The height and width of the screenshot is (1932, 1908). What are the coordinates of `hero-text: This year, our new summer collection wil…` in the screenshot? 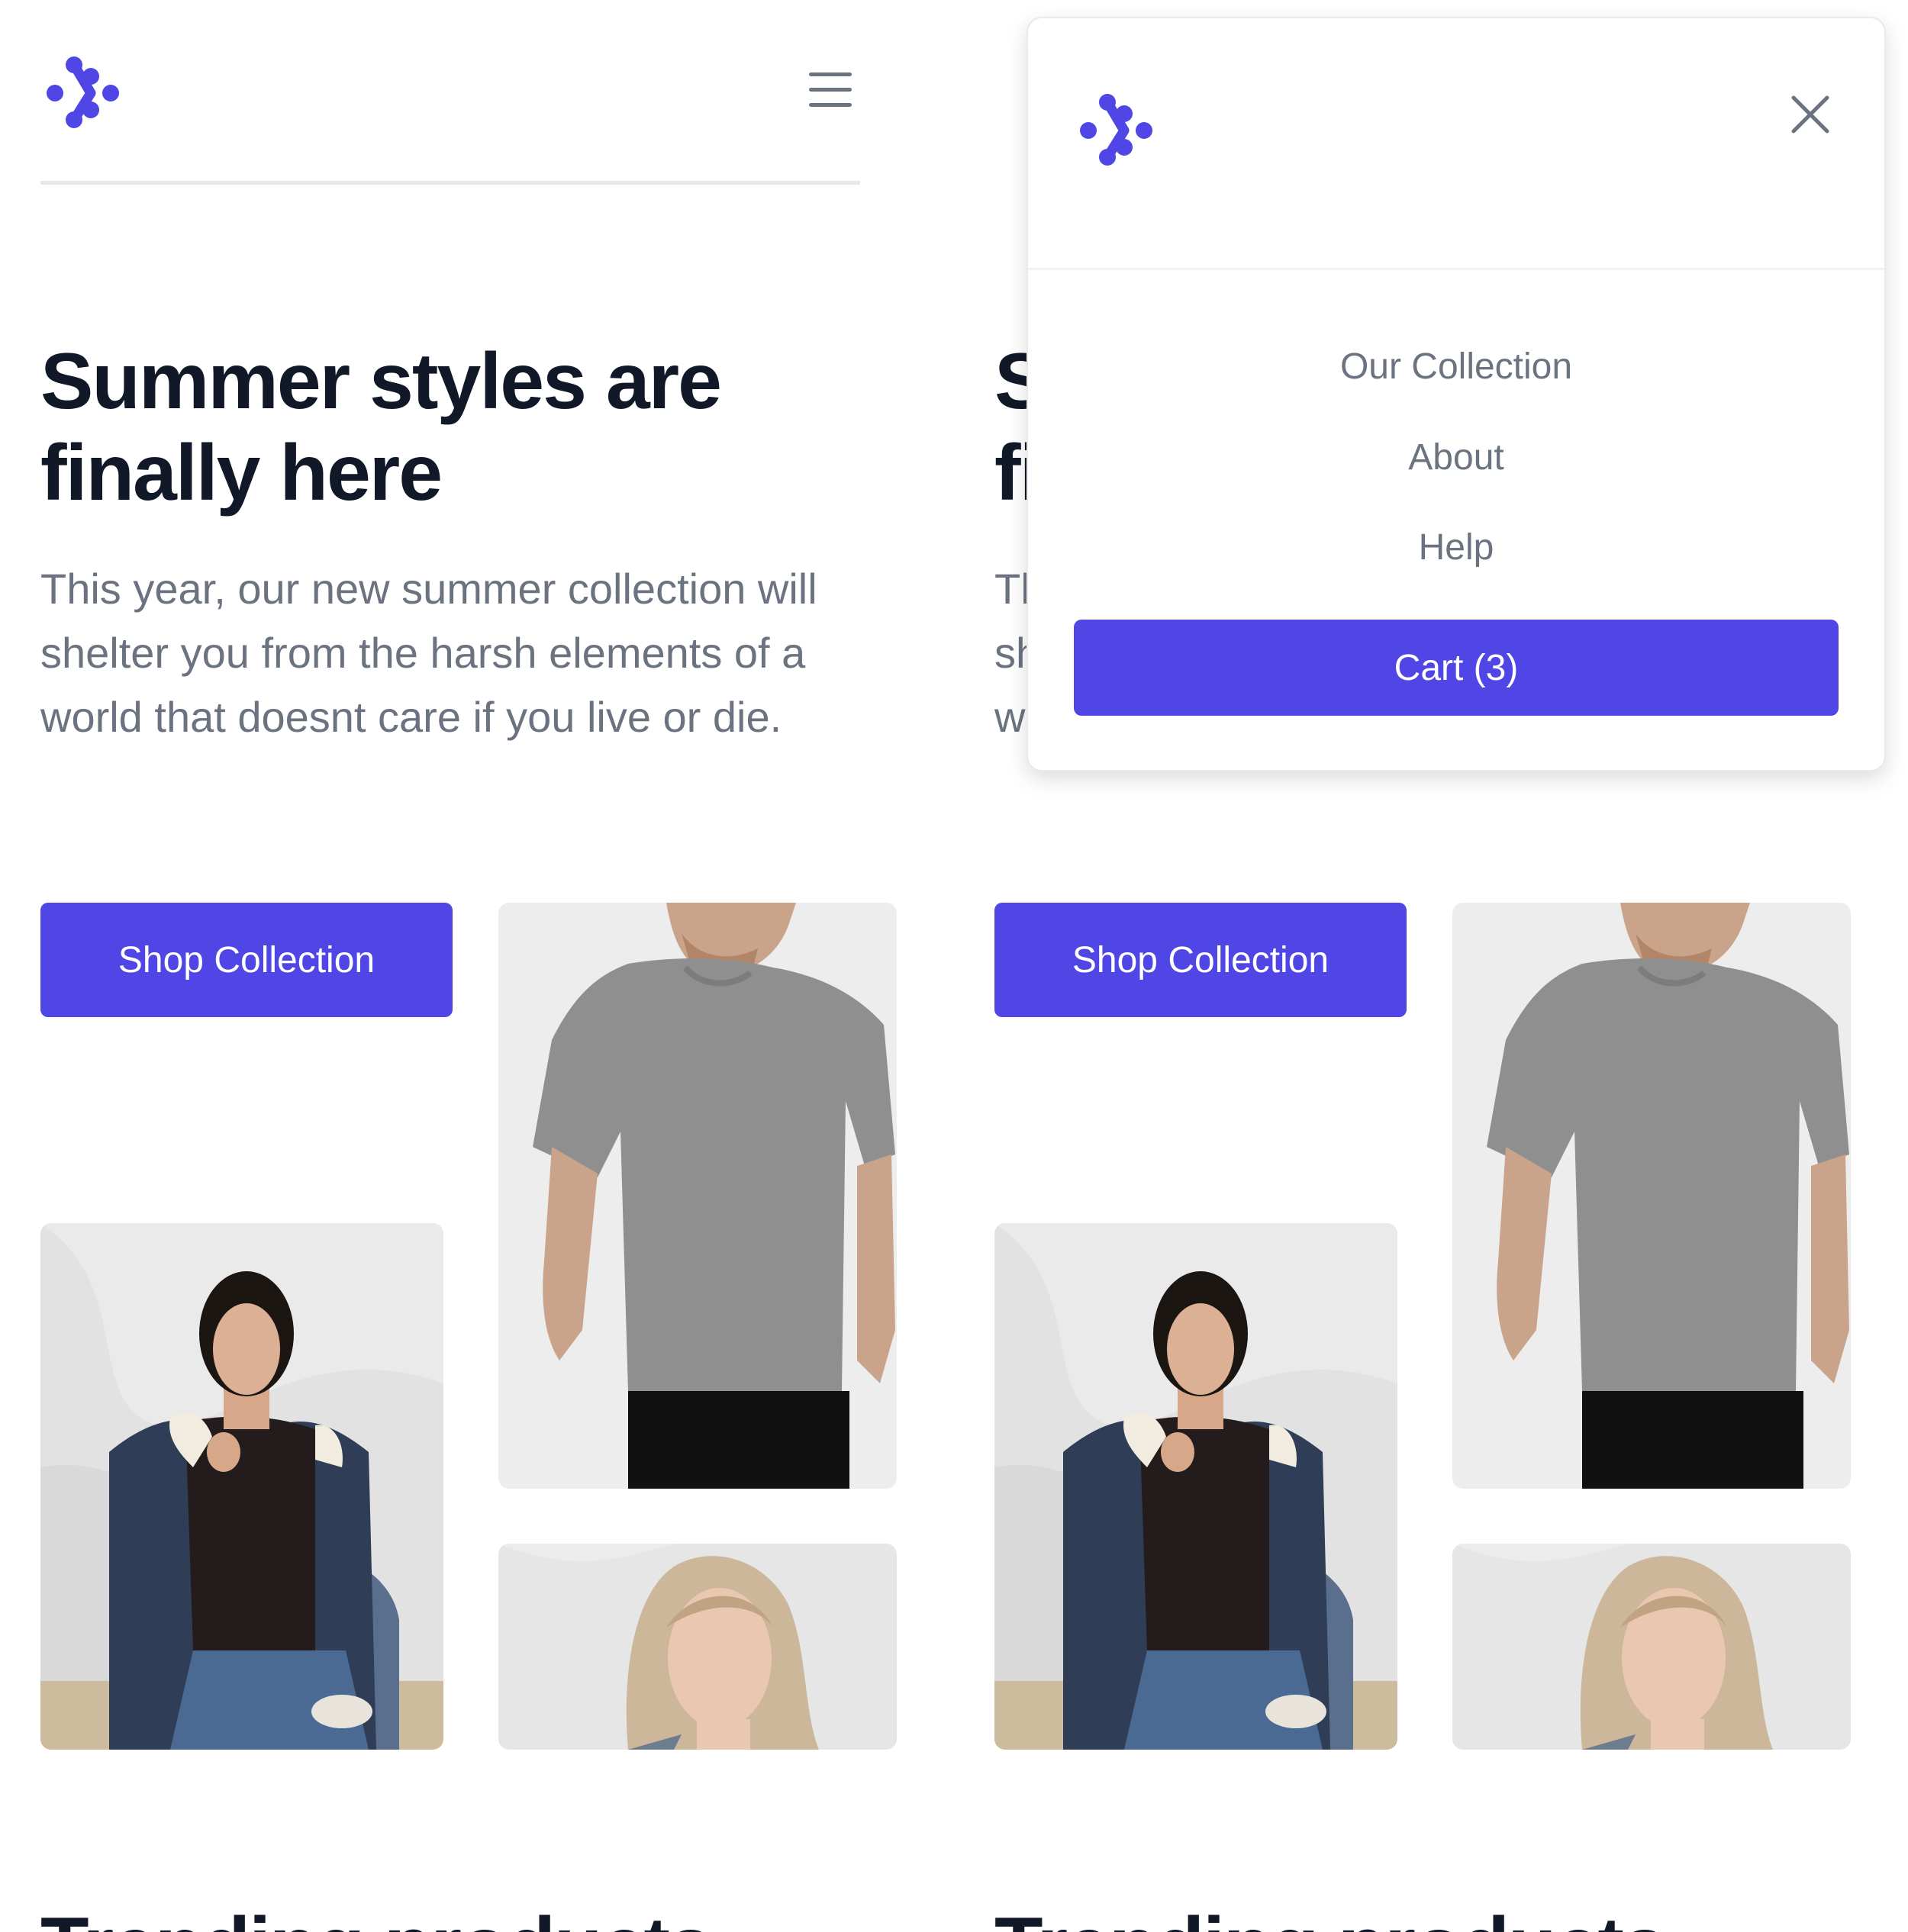 It's located at (428, 653).